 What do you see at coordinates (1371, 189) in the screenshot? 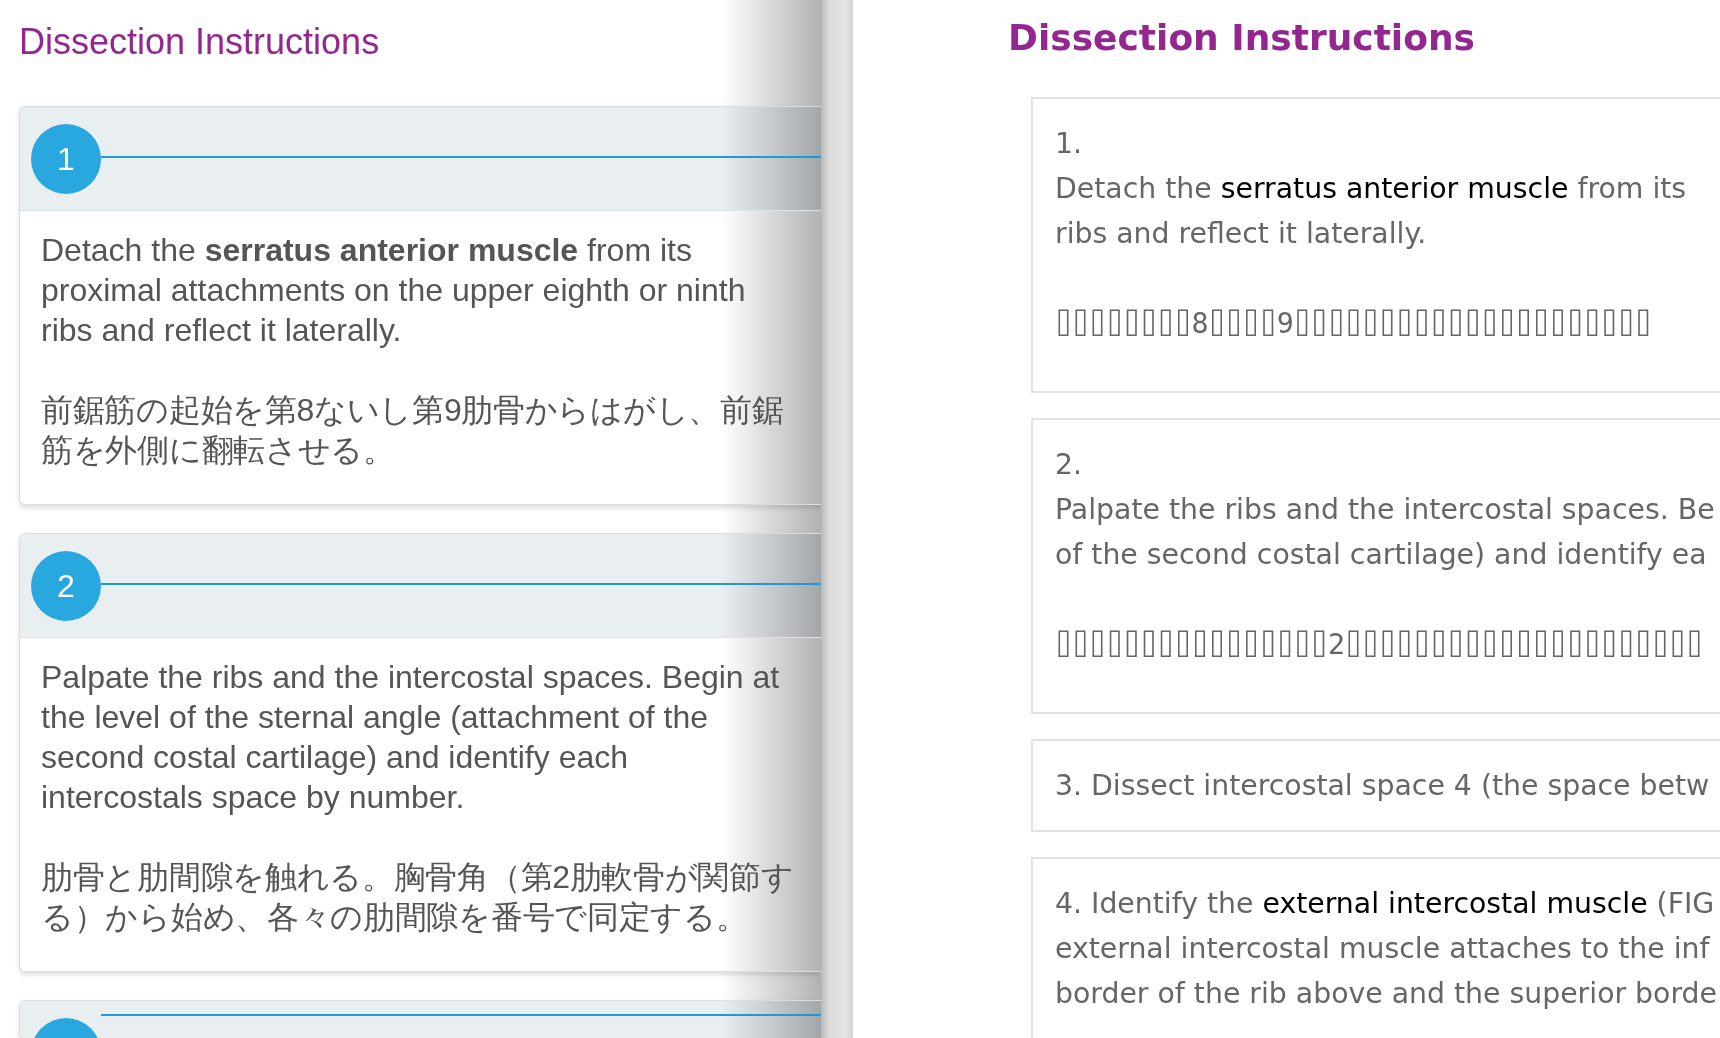
I see `instruction-line: Detach the serratus anterior muscle from its` at bounding box center [1371, 189].